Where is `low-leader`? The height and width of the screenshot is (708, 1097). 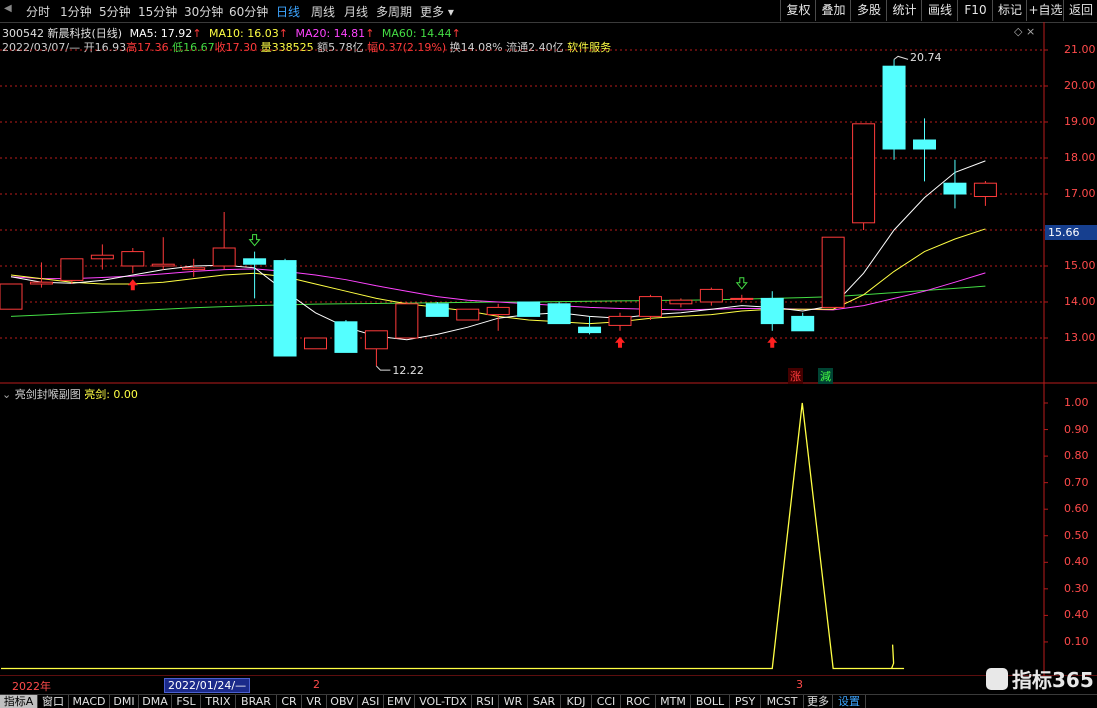 low-leader is located at coordinates (383, 368).